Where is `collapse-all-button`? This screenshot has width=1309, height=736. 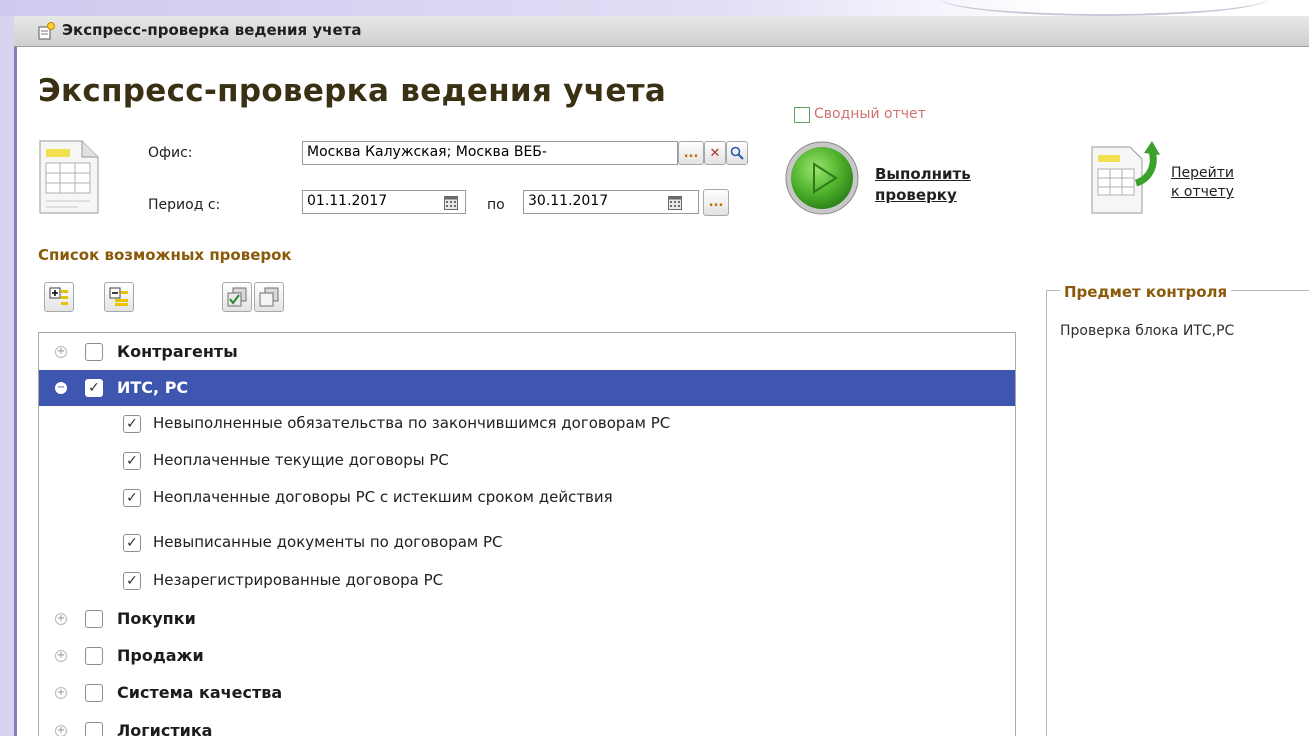
collapse-all-button is located at coordinates (119, 297).